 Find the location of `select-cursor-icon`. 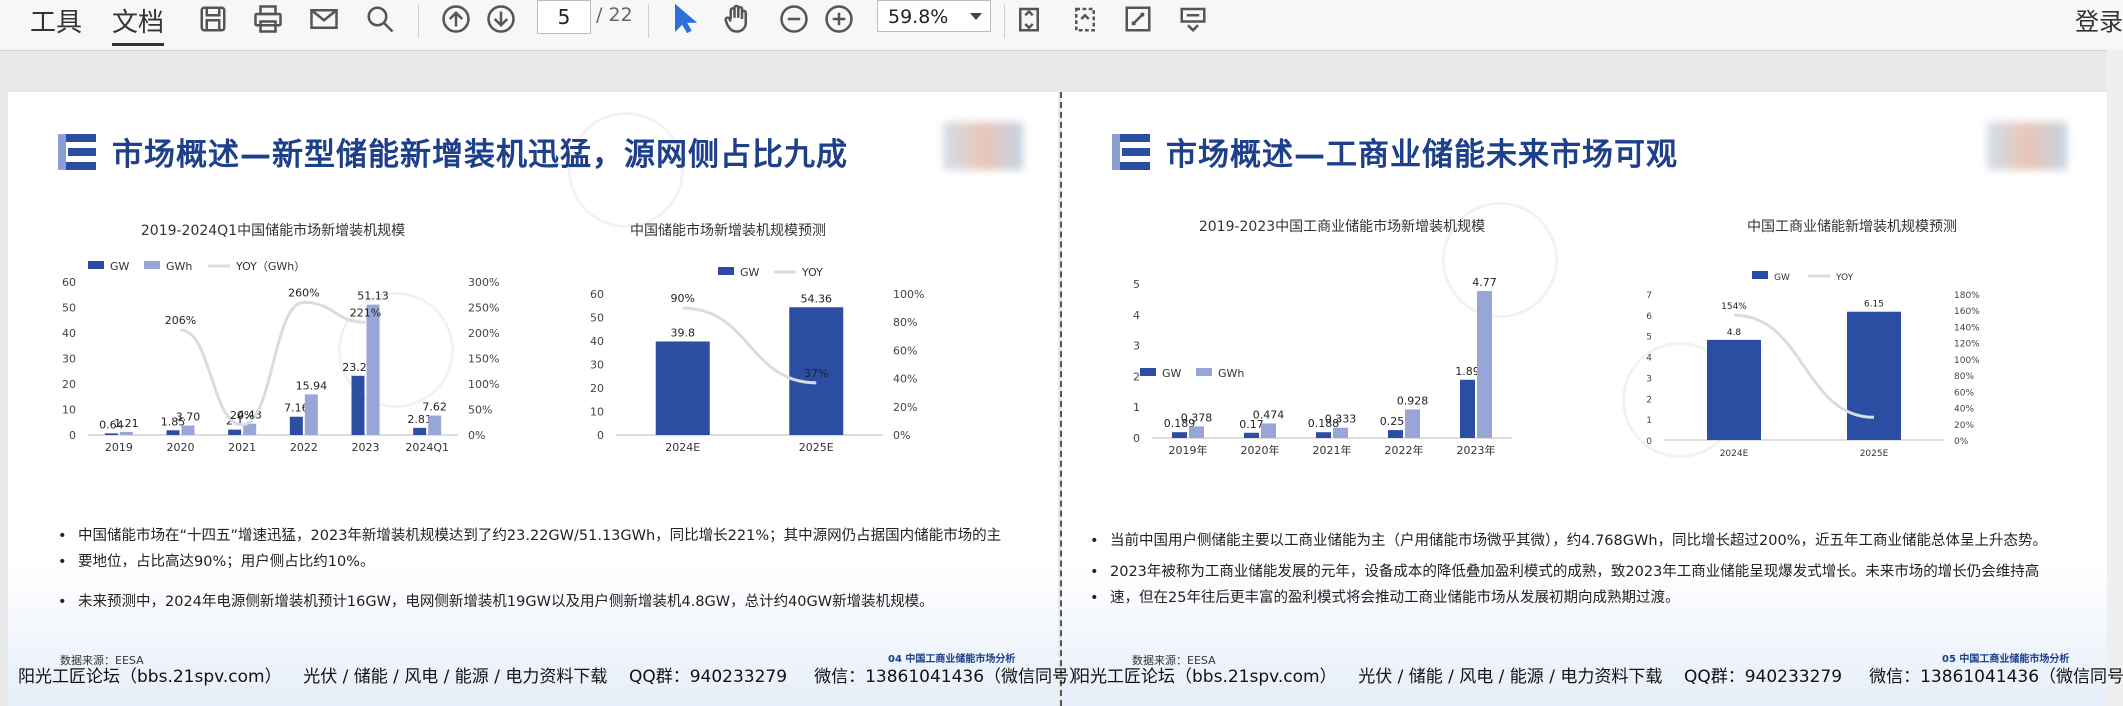

select-cursor-icon is located at coordinates (685, 19).